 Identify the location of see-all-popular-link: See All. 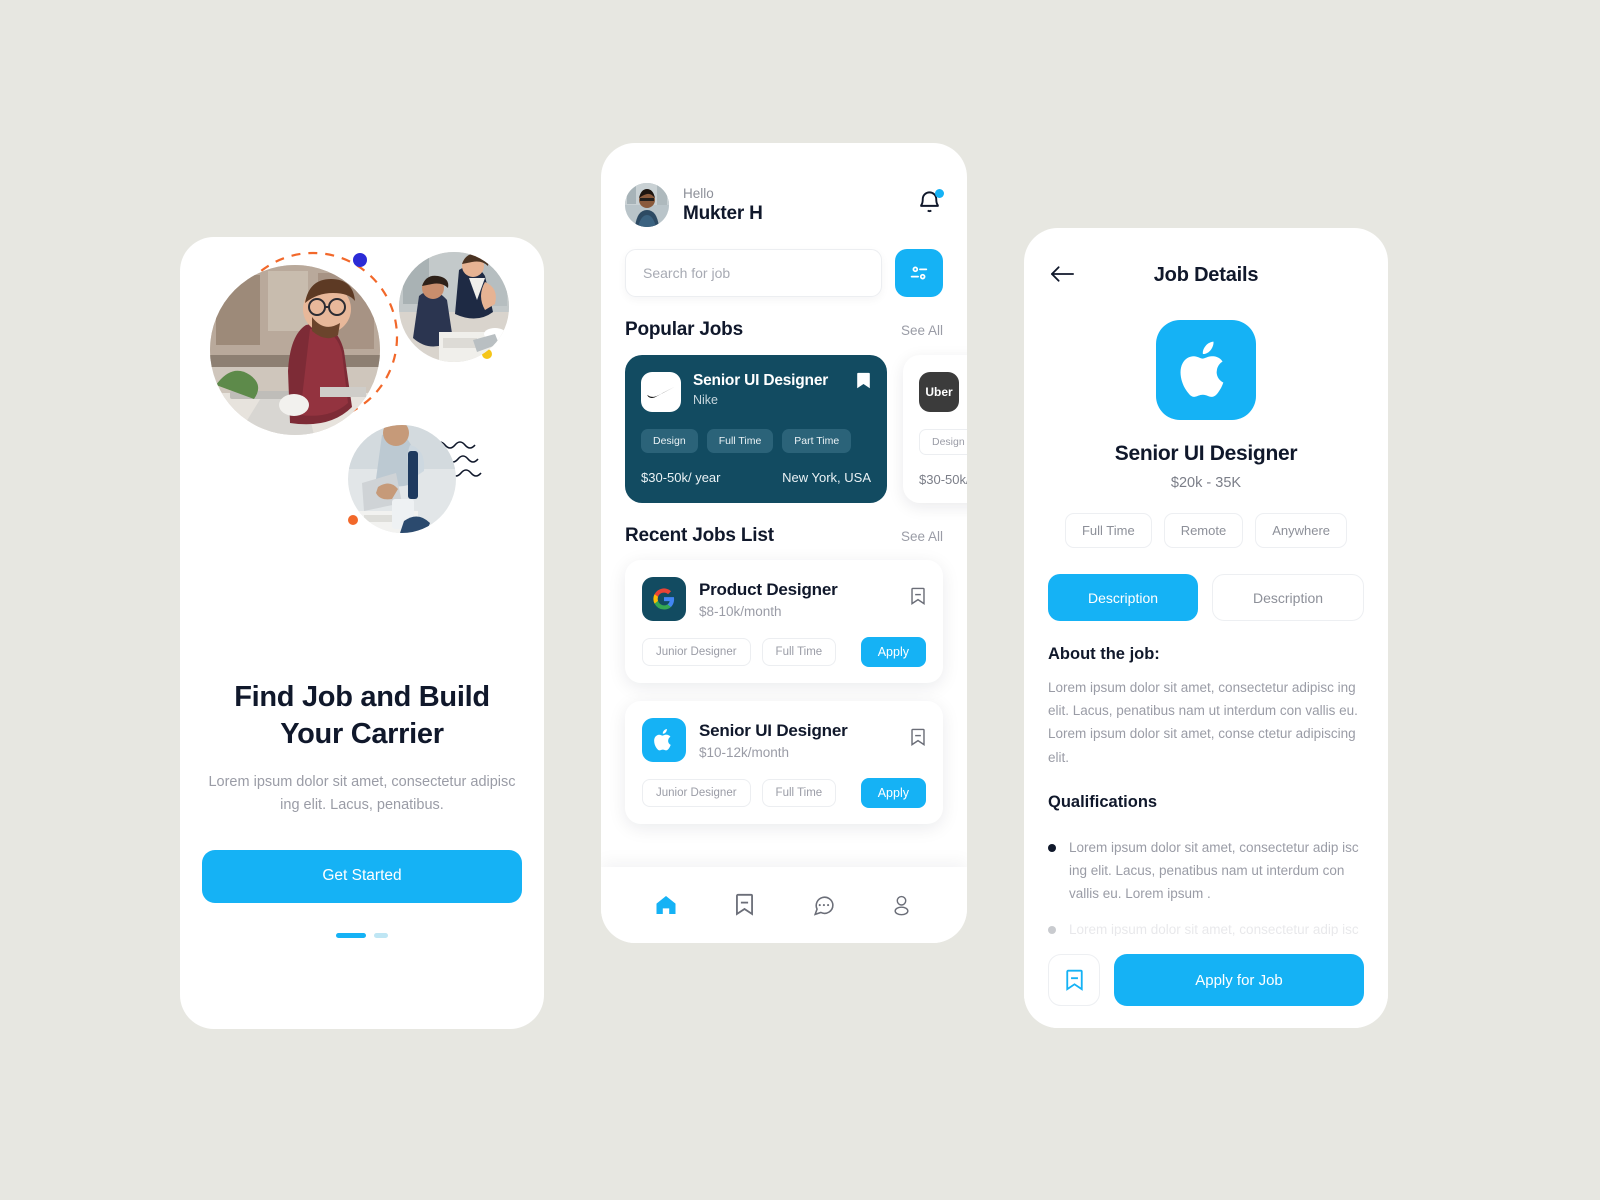
(922, 330).